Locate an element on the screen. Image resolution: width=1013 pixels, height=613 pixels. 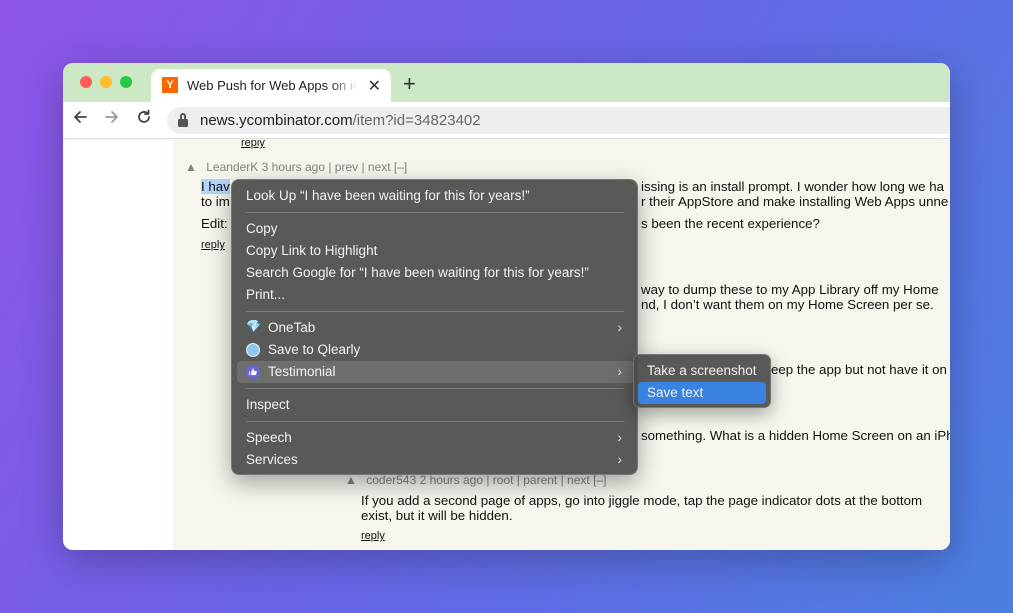
maximize-window-button is located at coordinates (126, 82).